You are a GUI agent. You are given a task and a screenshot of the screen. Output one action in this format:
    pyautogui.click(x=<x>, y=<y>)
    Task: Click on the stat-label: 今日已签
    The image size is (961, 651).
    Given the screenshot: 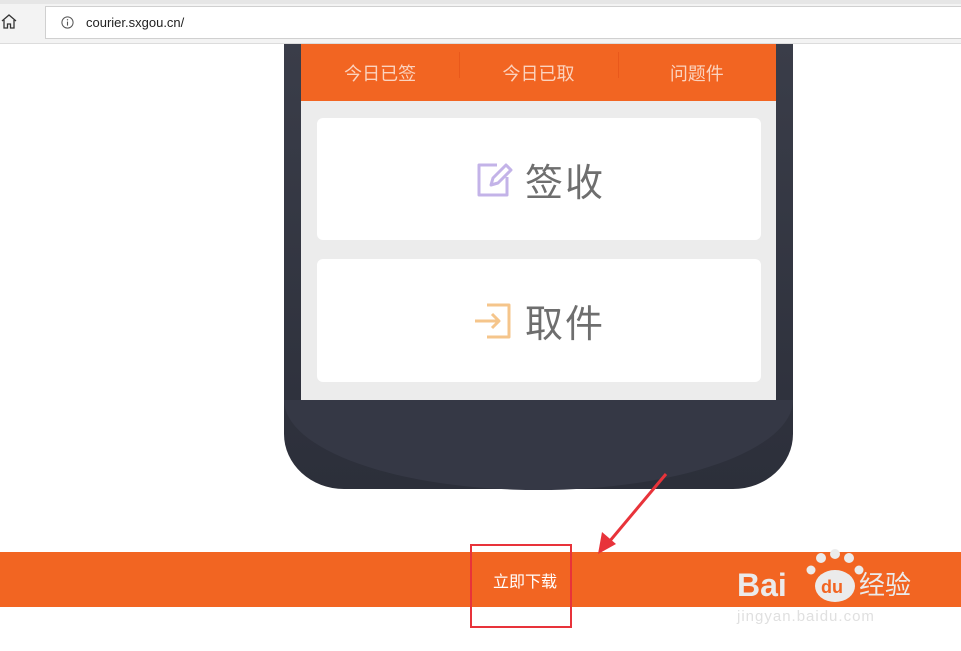 What is the action you would take?
    pyautogui.click(x=380, y=74)
    